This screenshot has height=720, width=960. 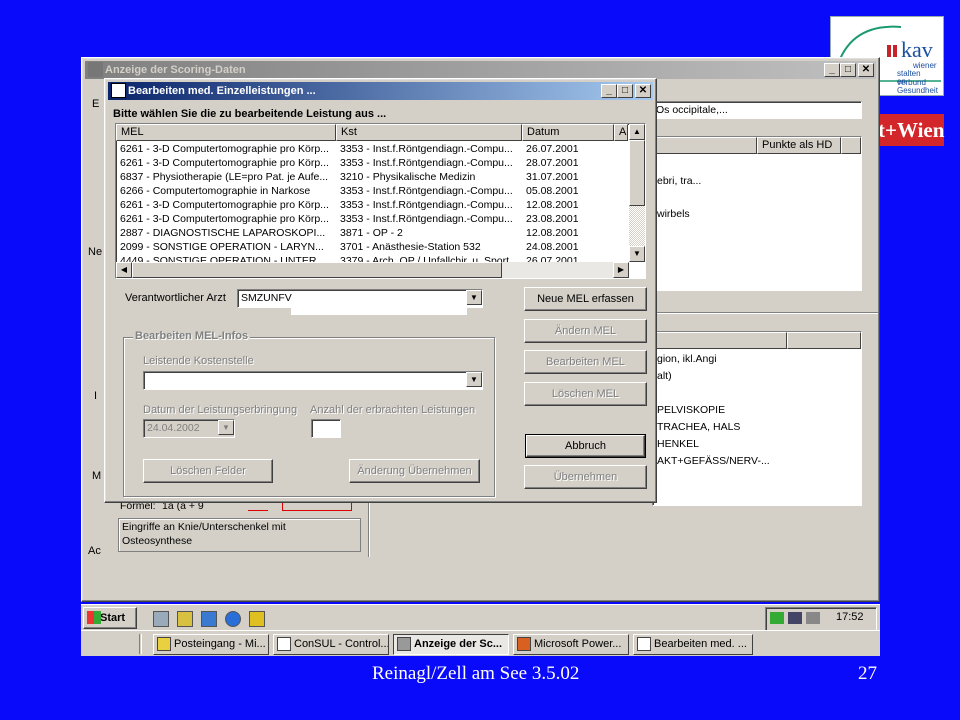 I want to click on arzt-dropdown-arrow: ▼, so click(x=474, y=297).